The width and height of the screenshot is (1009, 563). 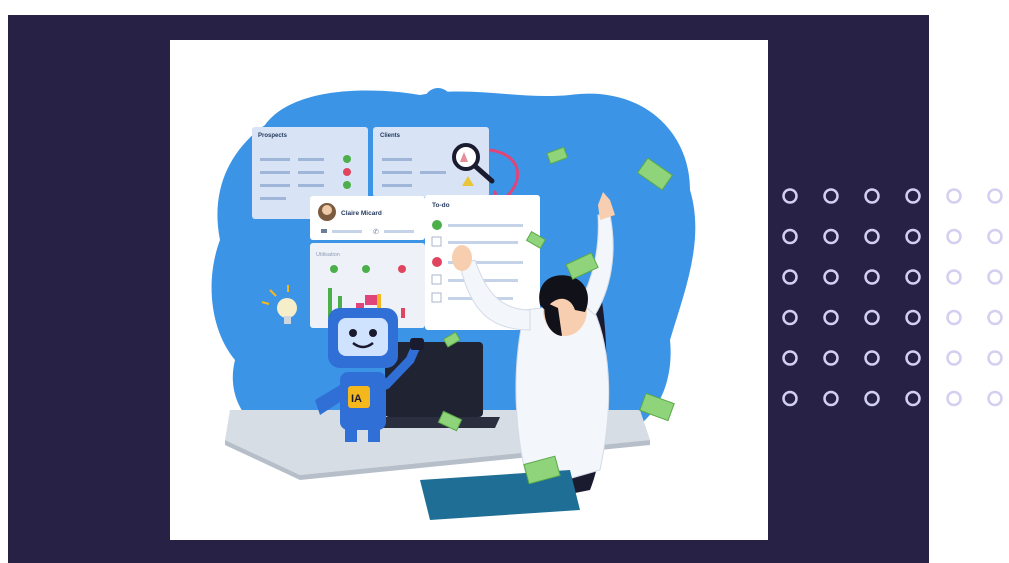 I want to click on mail-icon, so click(x=324, y=231).